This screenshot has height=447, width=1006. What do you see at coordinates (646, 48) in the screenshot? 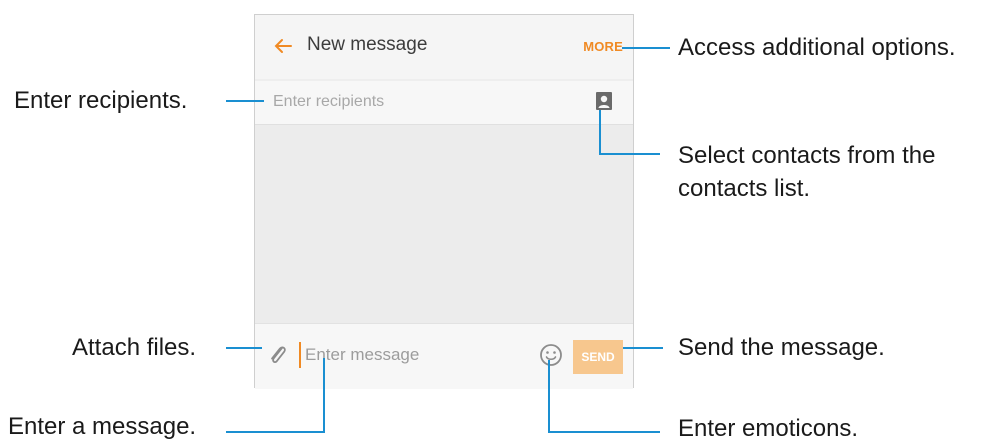
I see `callout-line-more` at bounding box center [646, 48].